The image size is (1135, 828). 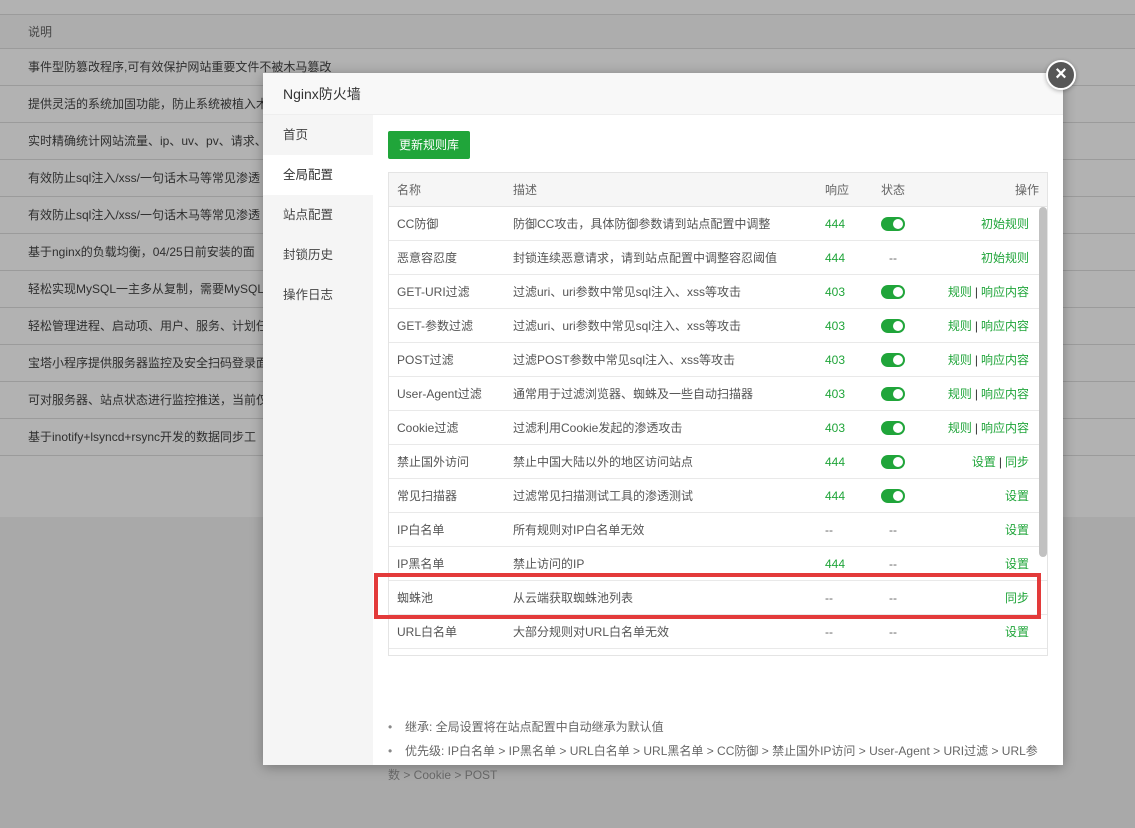 What do you see at coordinates (549, 564) in the screenshot?
I see `rule-desc: 禁止访问的IP` at bounding box center [549, 564].